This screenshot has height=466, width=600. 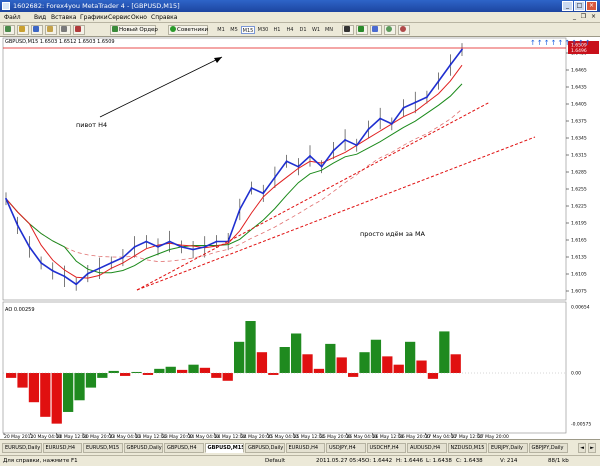 I want to click on price-axis-label: 1.6435, so click(x=579, y=88).